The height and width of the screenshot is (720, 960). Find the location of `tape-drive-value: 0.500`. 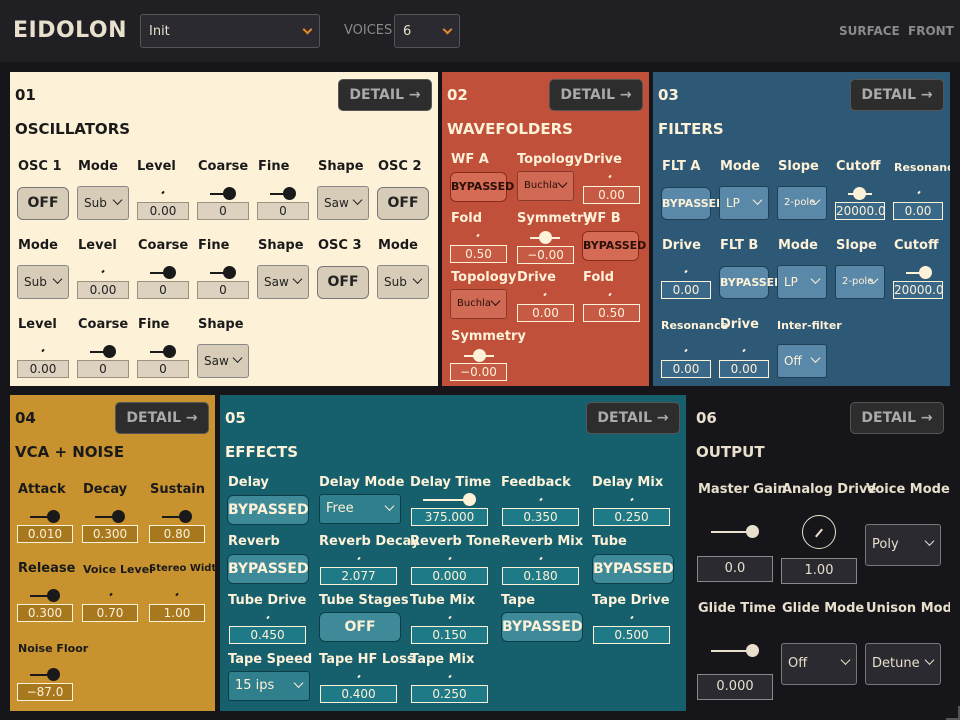

tape-drive-value: 0.500 is located at coordinates (631, 635).